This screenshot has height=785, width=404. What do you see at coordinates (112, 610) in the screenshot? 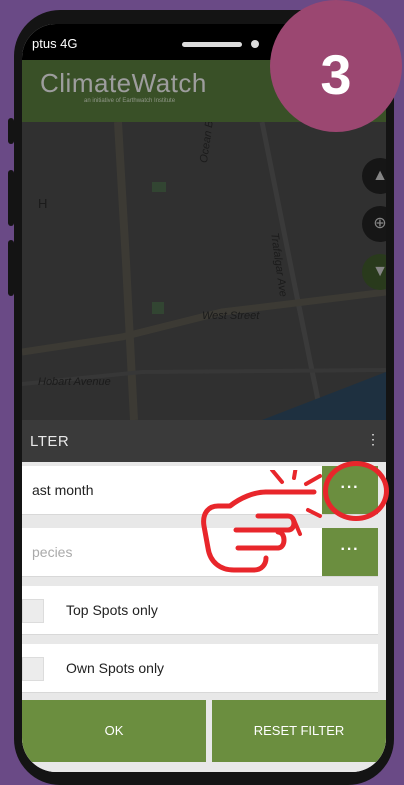
I see `top-spots-label: Top Spots only` at bounding box center [112, 610].